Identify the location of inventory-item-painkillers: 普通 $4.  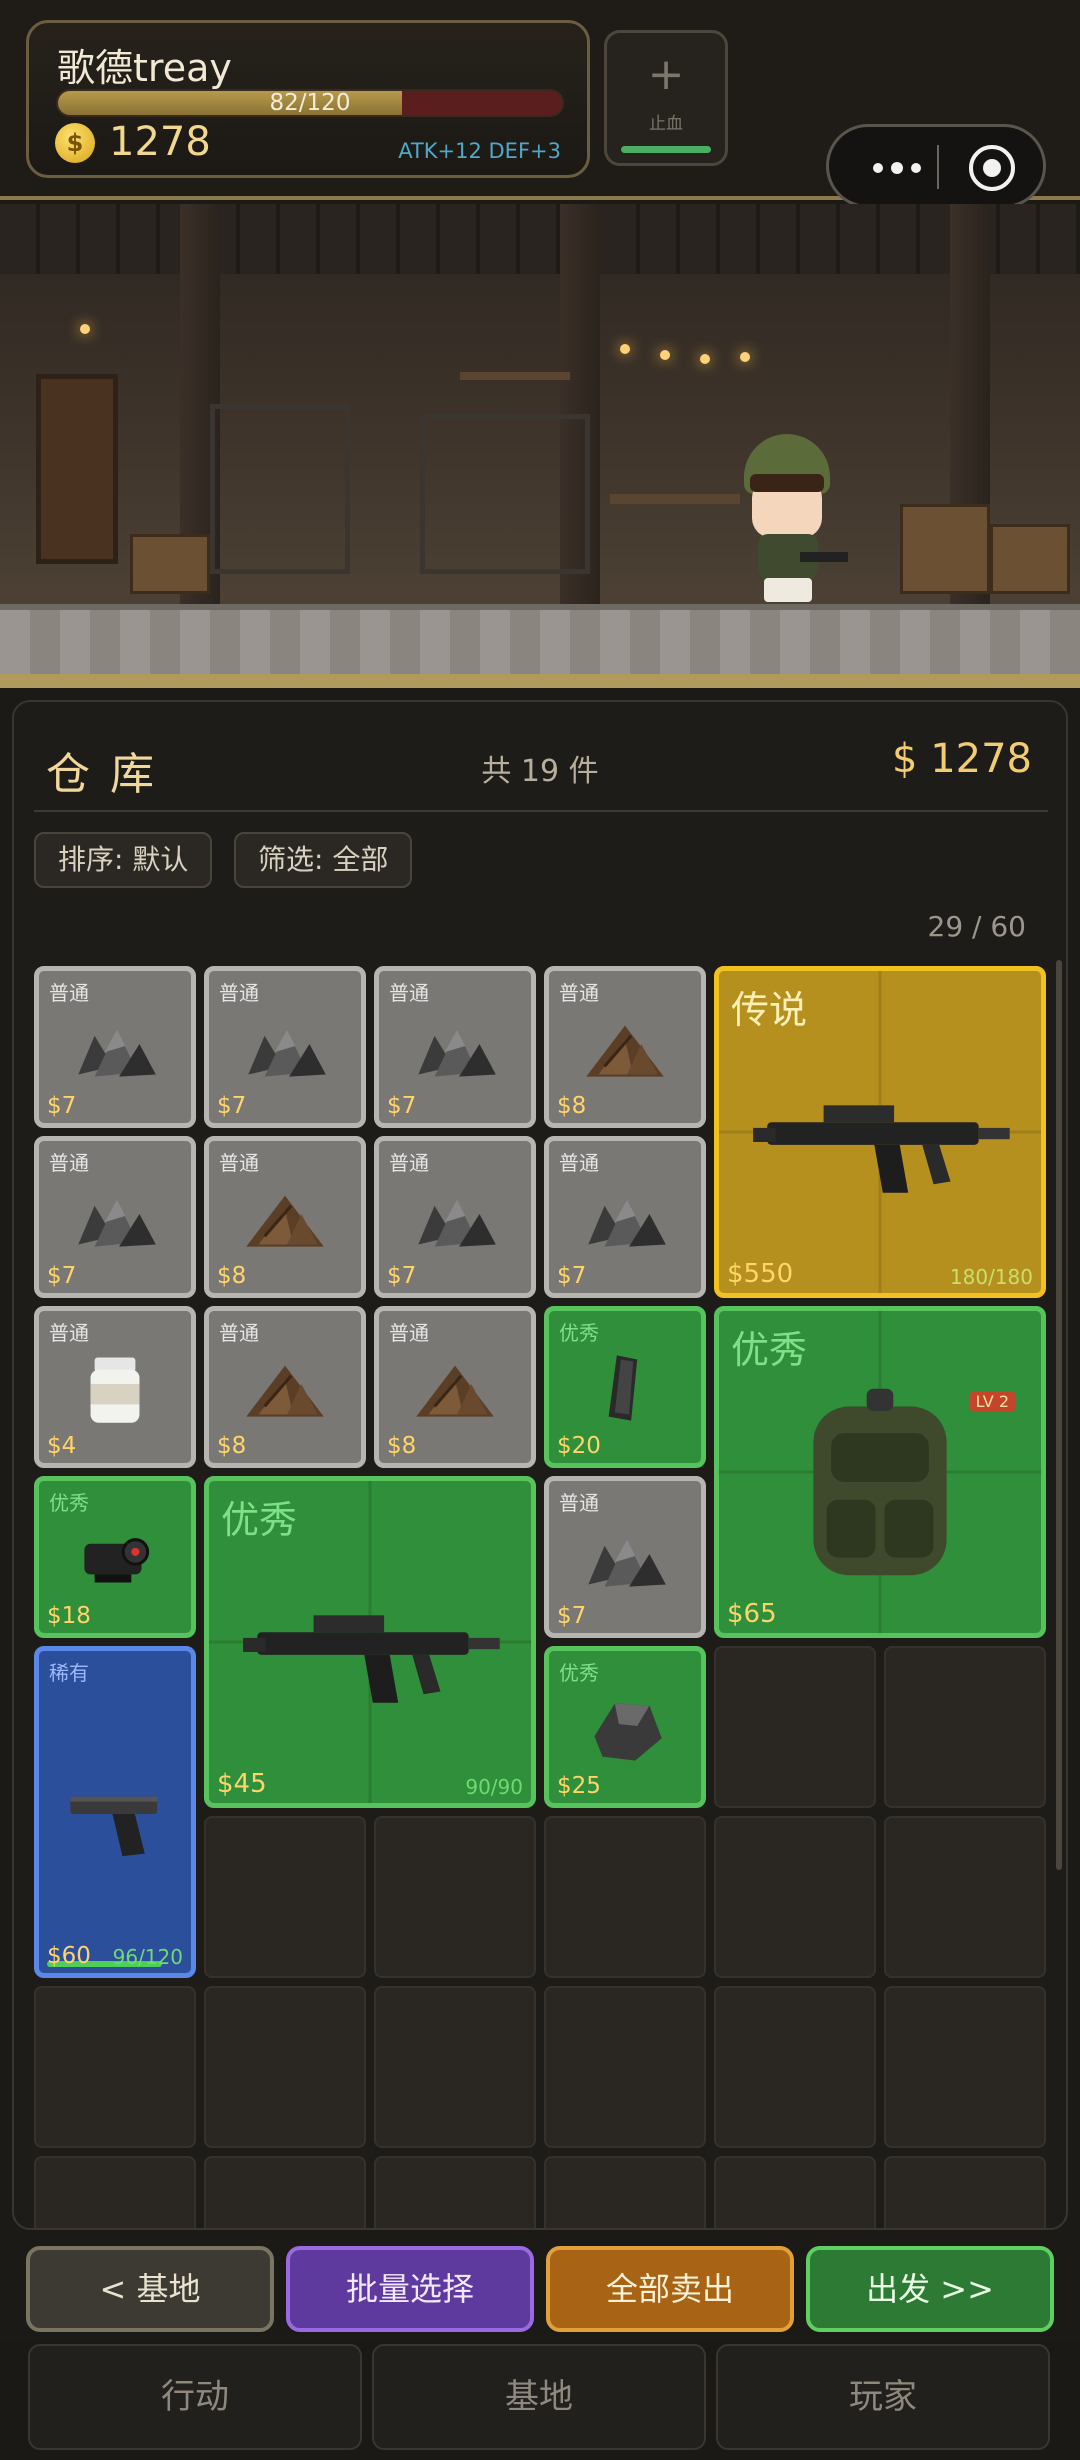
(115, 1387).